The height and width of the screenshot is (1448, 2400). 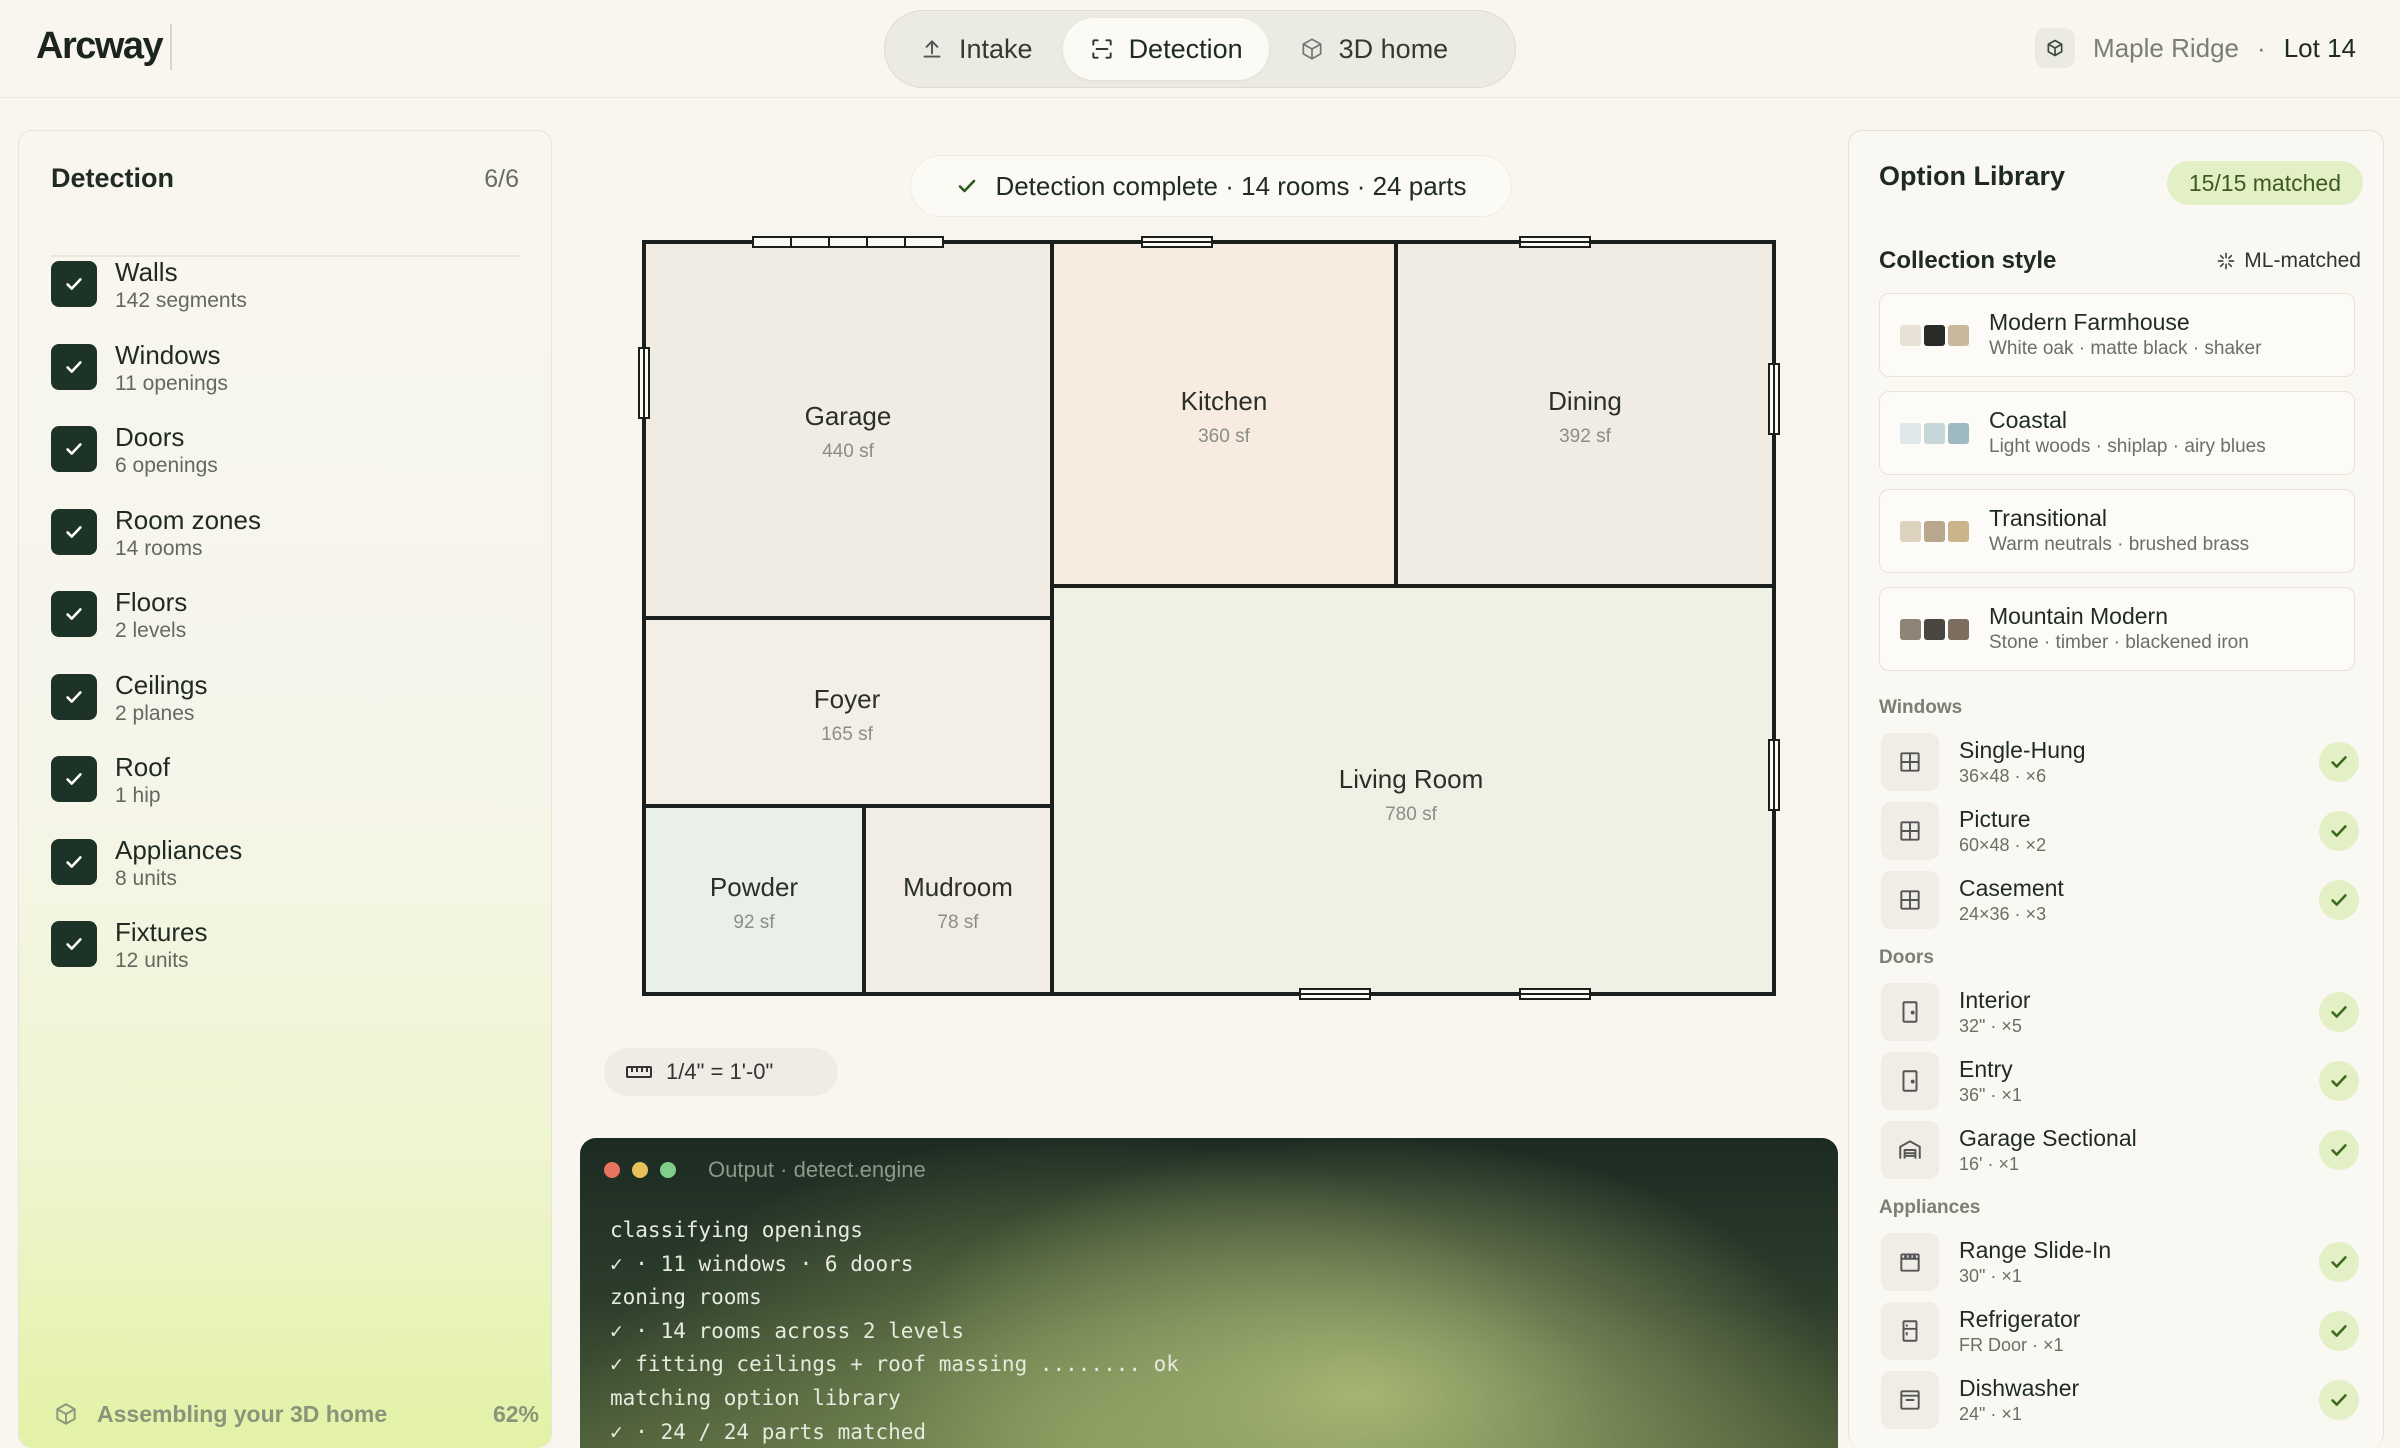 What do you see at coordinates (1906, 957) in the screenshot?
I see `category-label-doors: Doors` at bounding box center [1906, 957].